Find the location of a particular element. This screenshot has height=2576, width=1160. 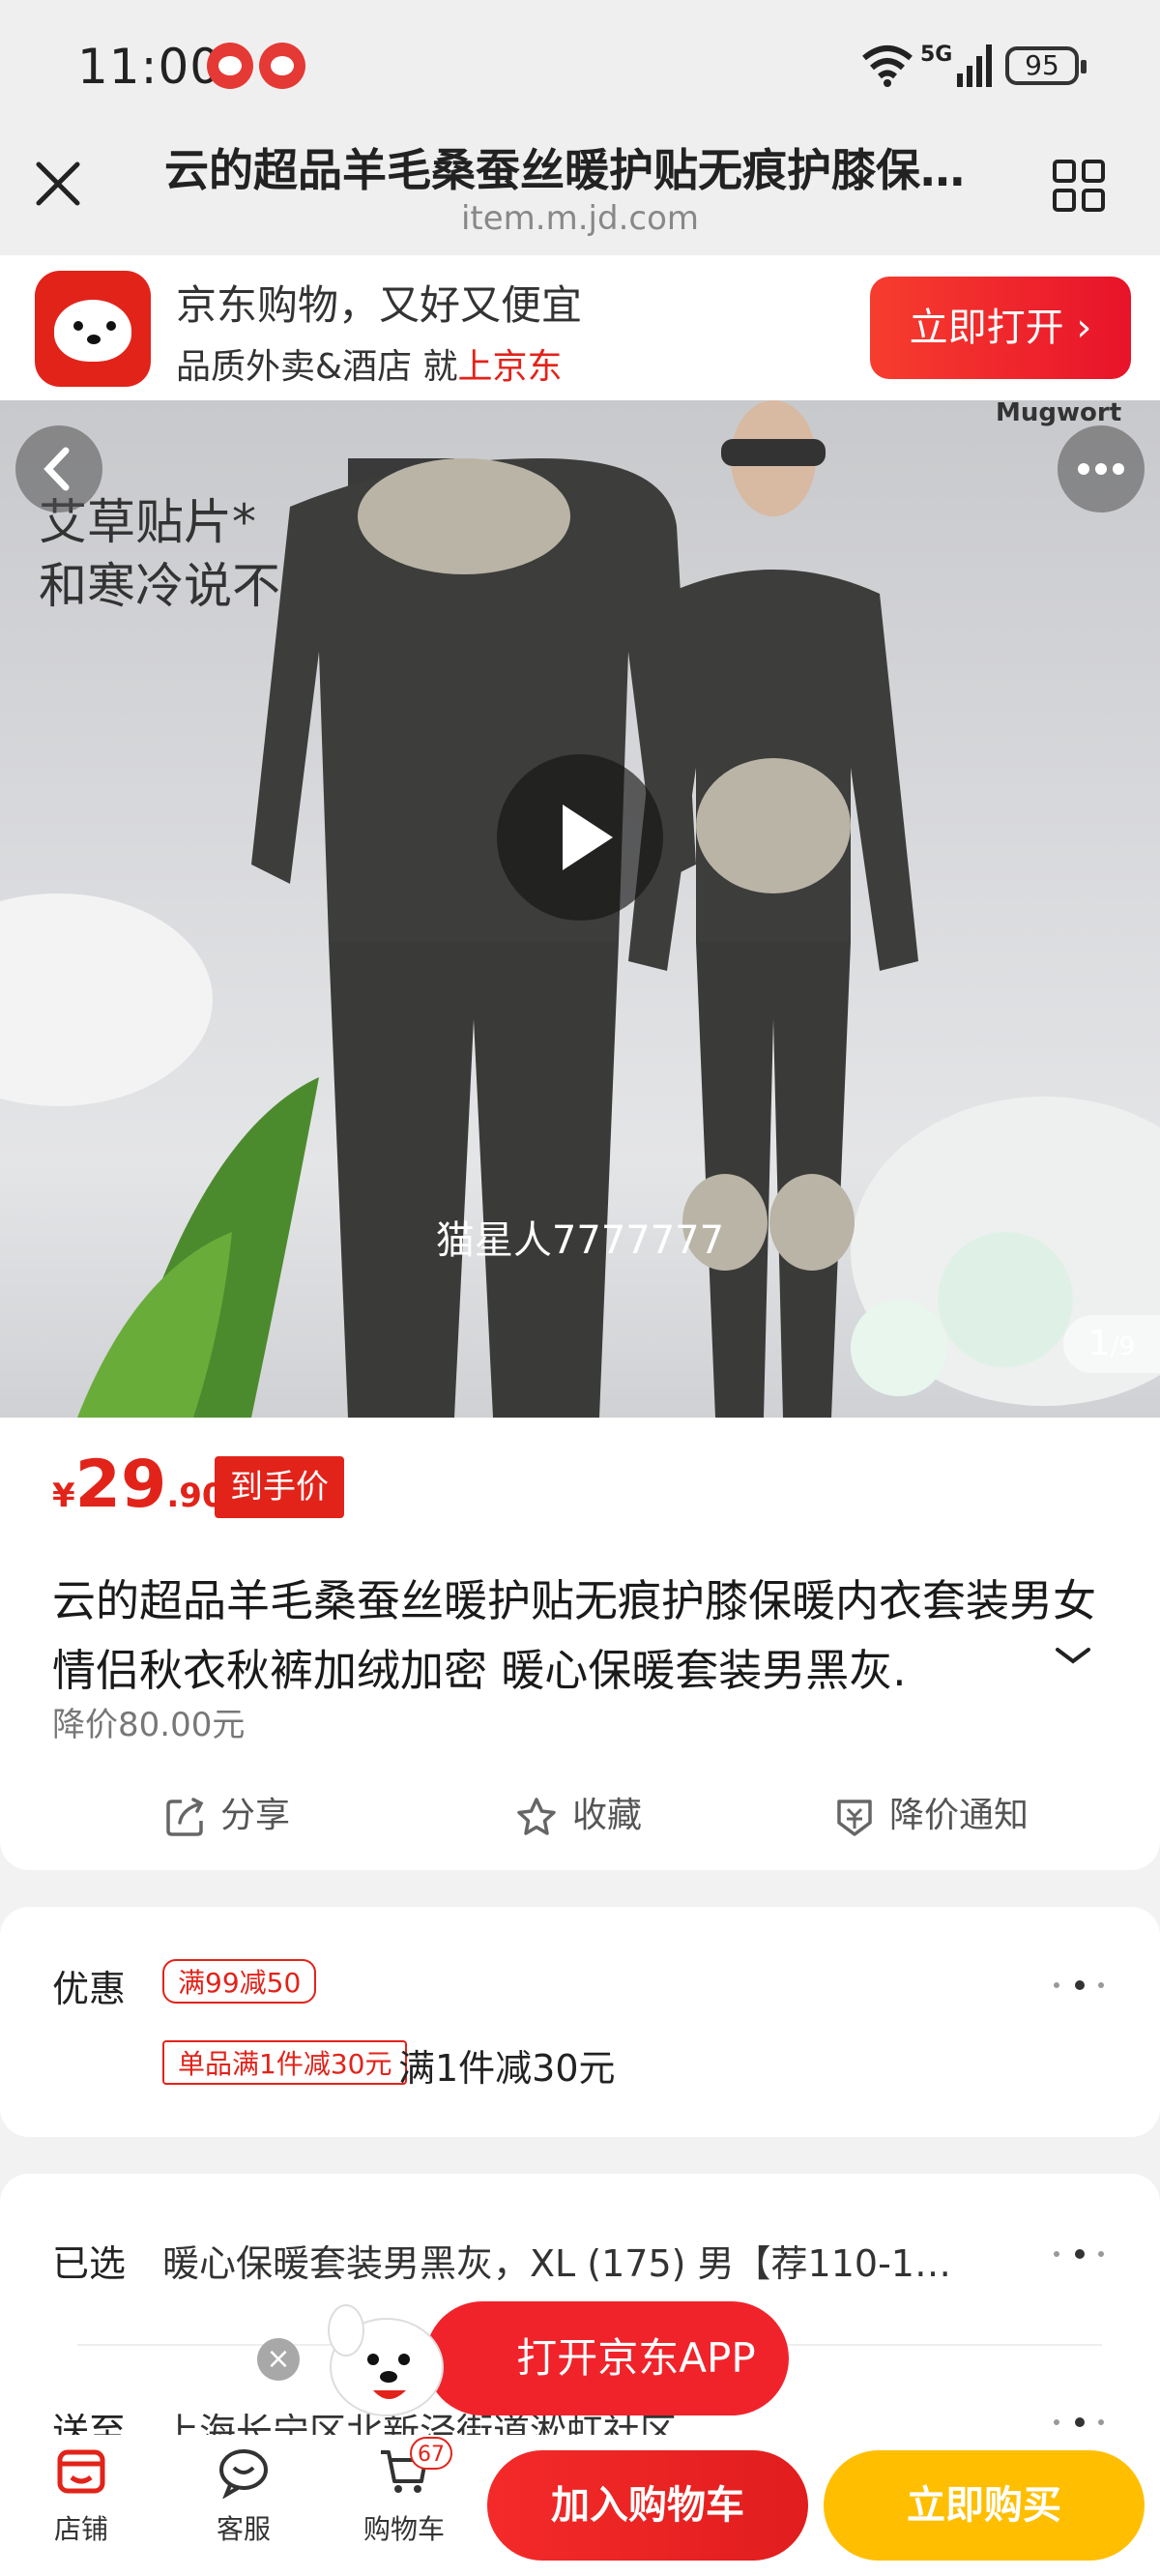

close-icon: × is located at coordinates (278, 2359).